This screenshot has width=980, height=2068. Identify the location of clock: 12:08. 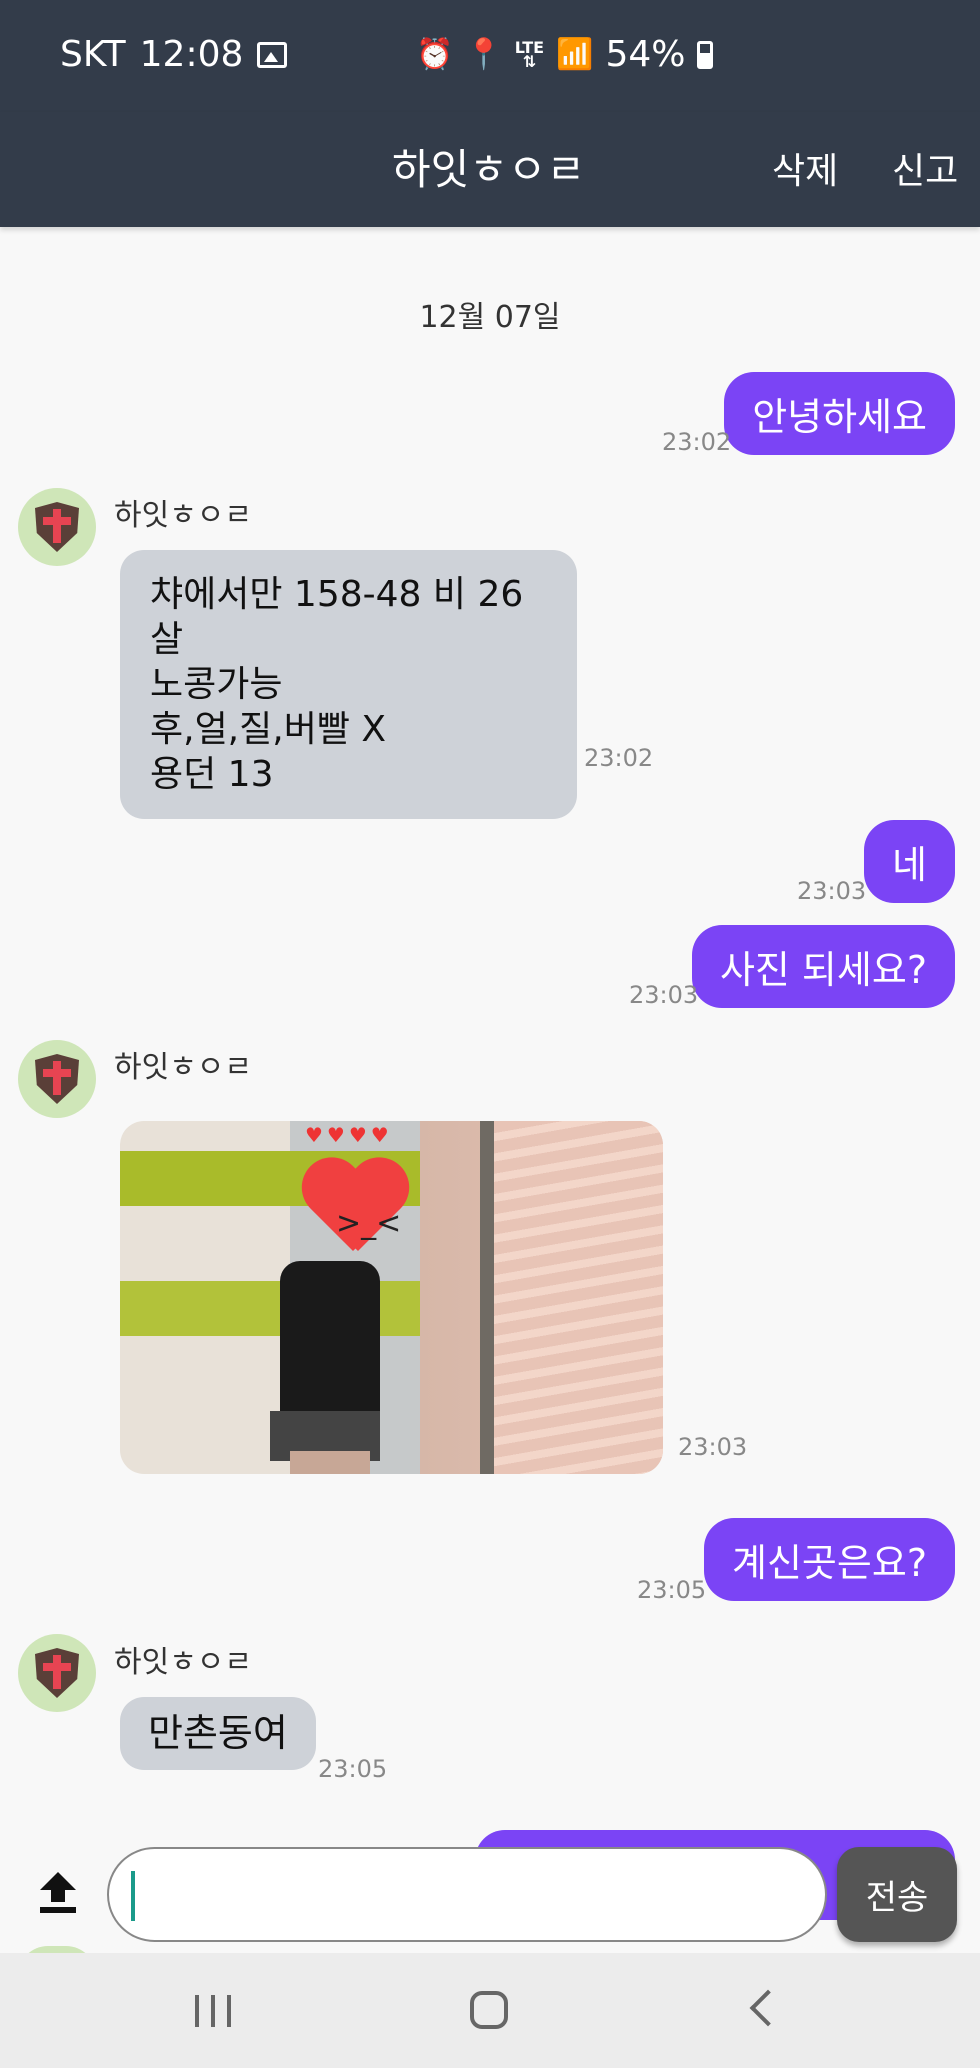
(191, 54).